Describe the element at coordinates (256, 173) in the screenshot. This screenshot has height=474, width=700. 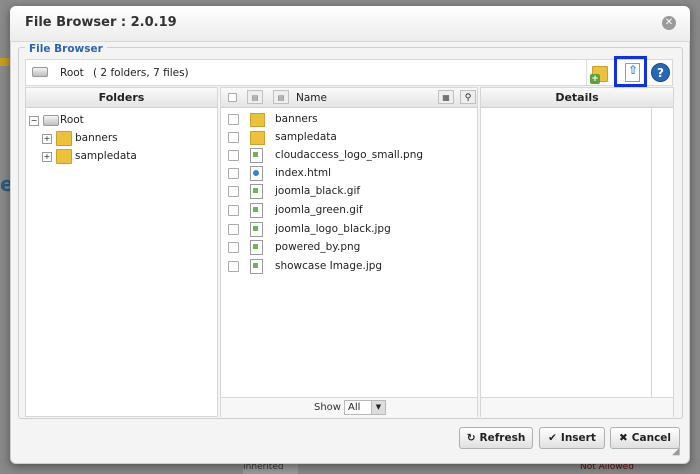
I see `html-file-icon` at that location.